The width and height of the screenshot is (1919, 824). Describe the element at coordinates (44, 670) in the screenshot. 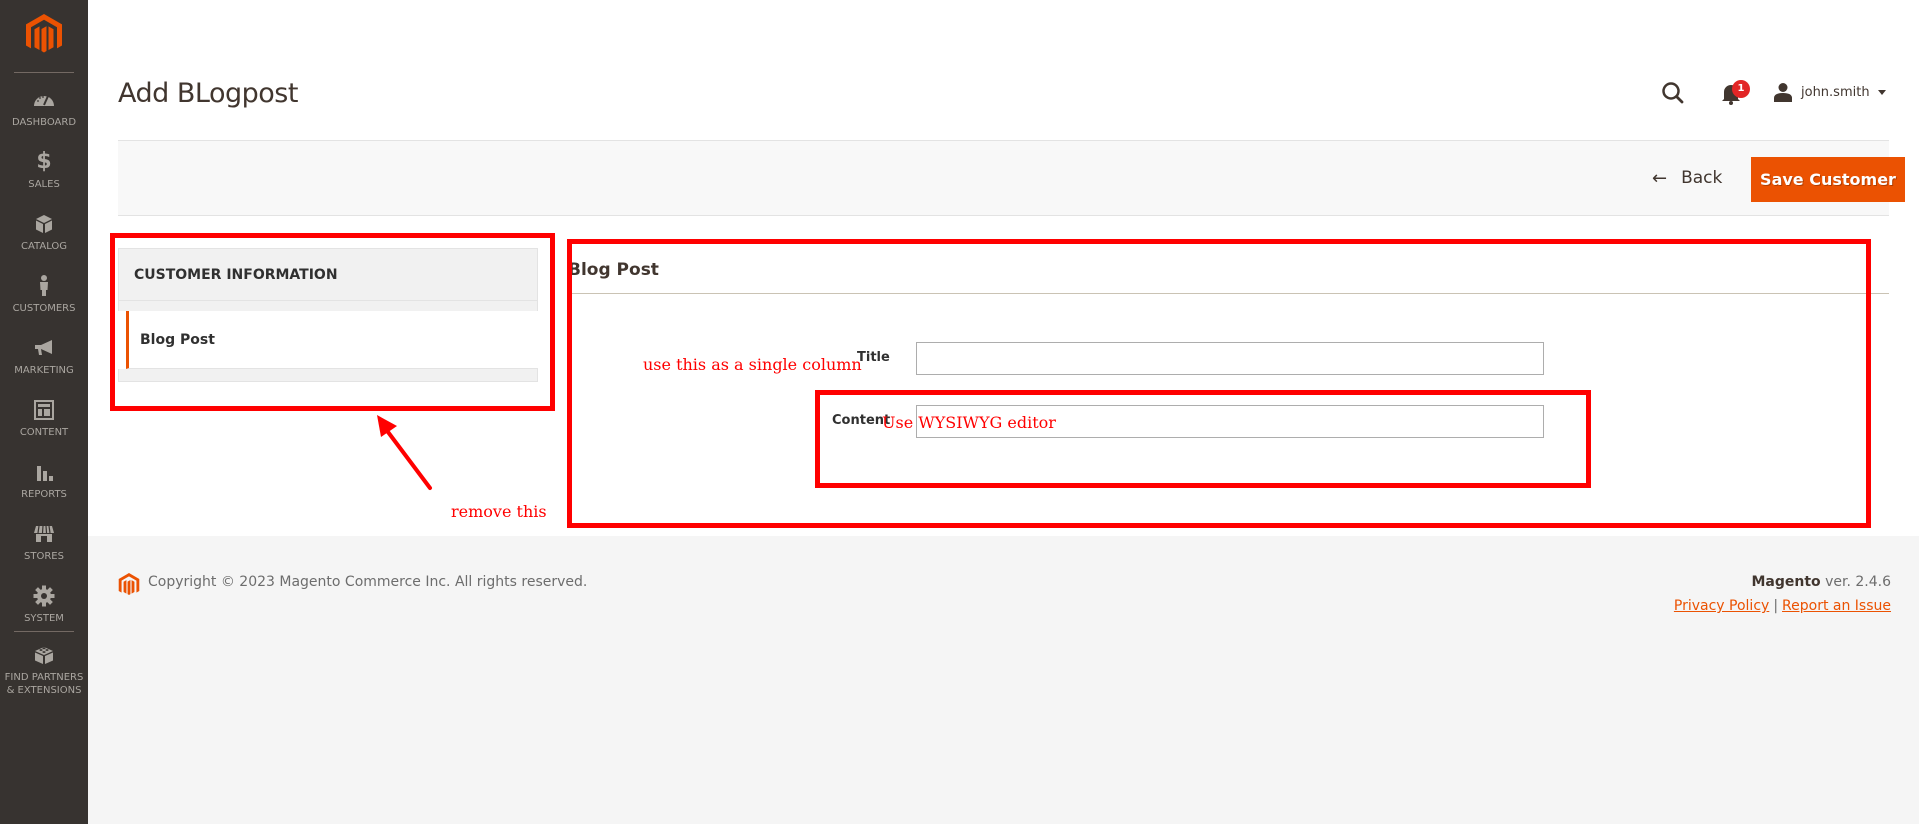

I see `sidebar-item-find-partners: FIND PARTNERS & EXTENSIONS` at that location.